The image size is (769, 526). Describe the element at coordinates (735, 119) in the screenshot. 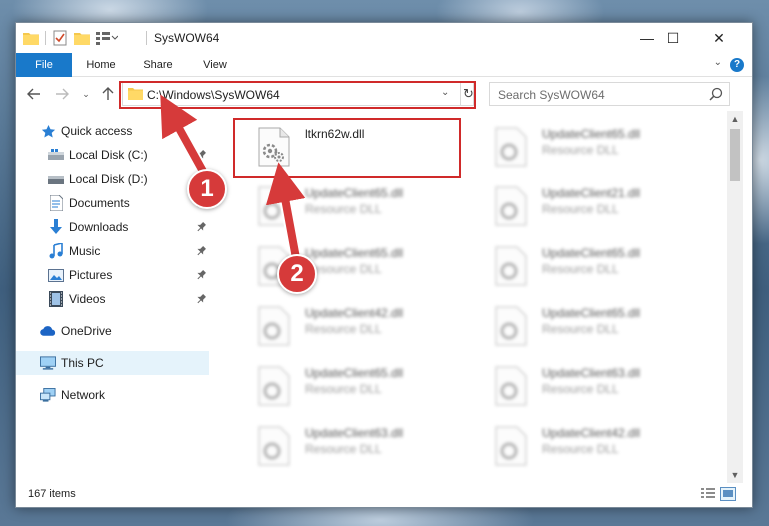

I see `scroll-up-icon: ▲` at that location.